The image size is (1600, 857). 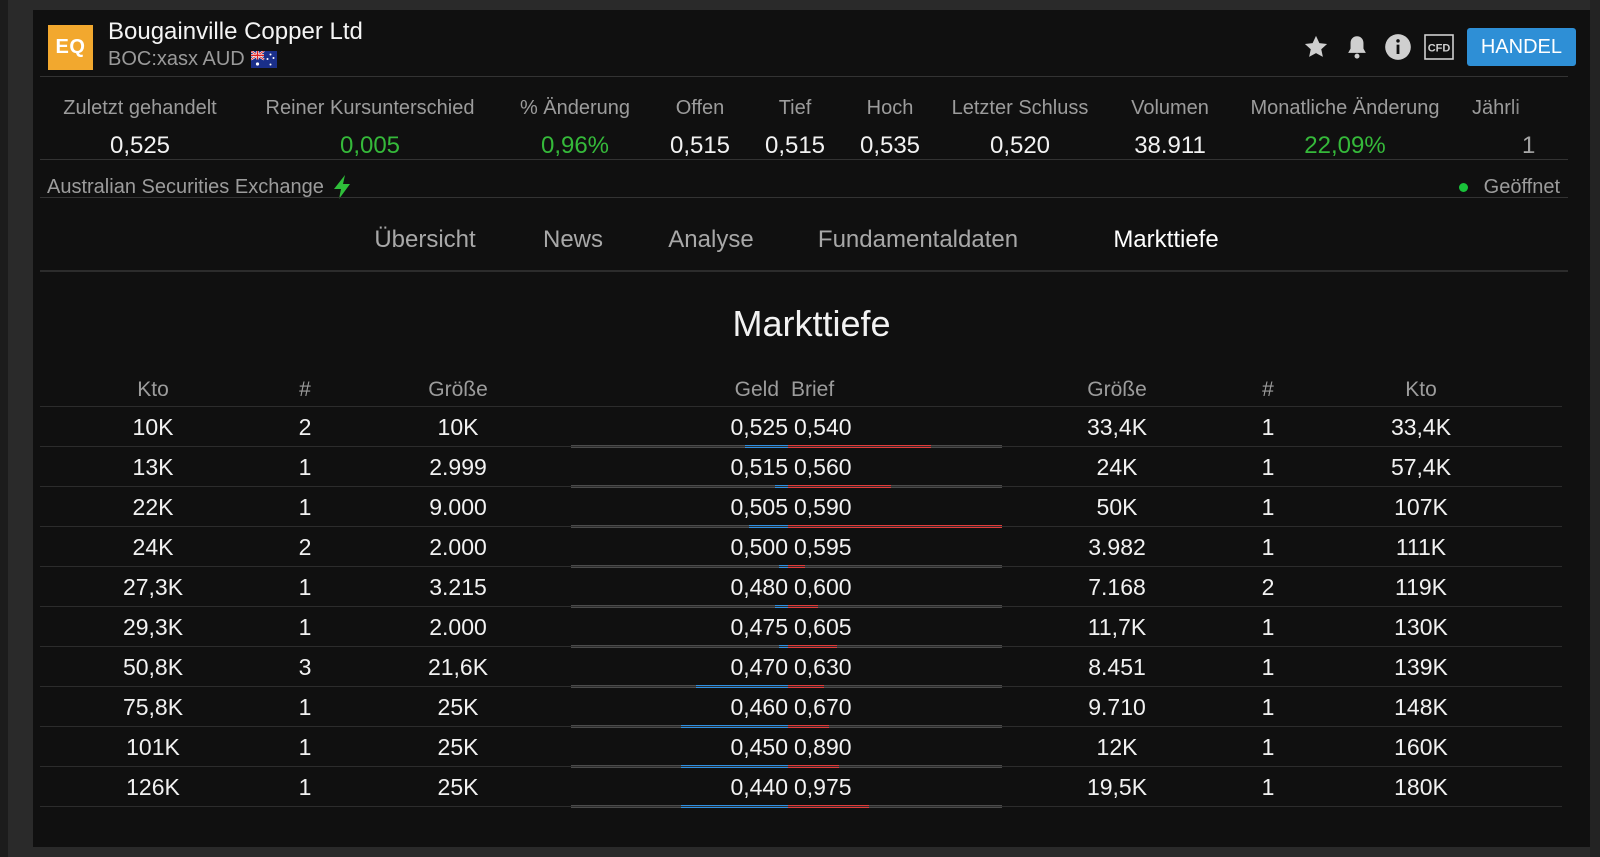 What do you see at coordinates (140, 123) in the screenshot?
I see `stat-last-traded: Zuletzt gehandelt 0,525` at bounding box center [140, 123].